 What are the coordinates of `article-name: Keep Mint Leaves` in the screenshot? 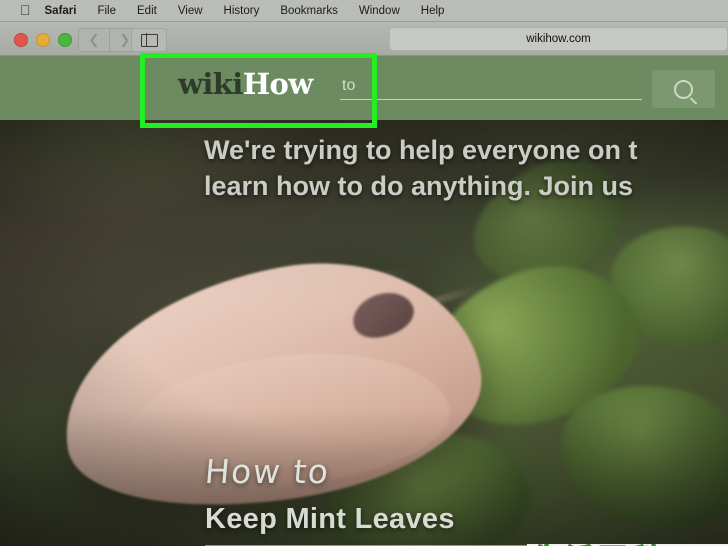 It's located at (330, 519).